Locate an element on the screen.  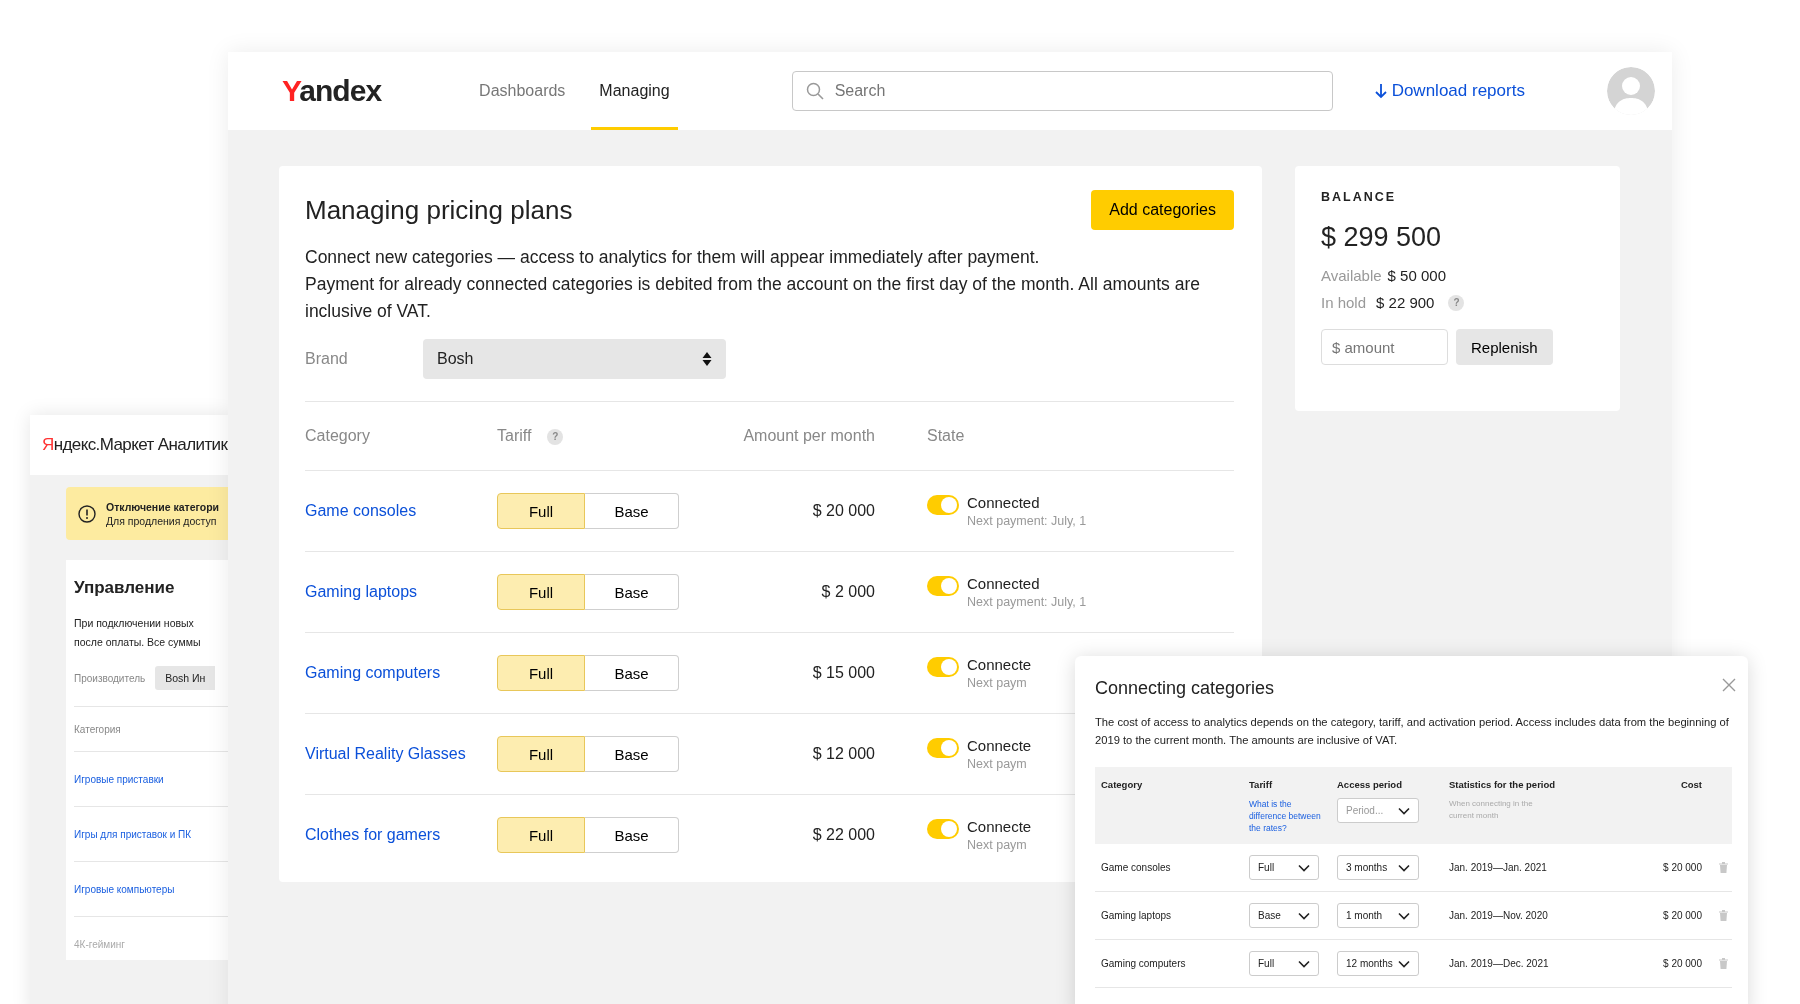
logo: Yandex is located at coordinates (332, 91).